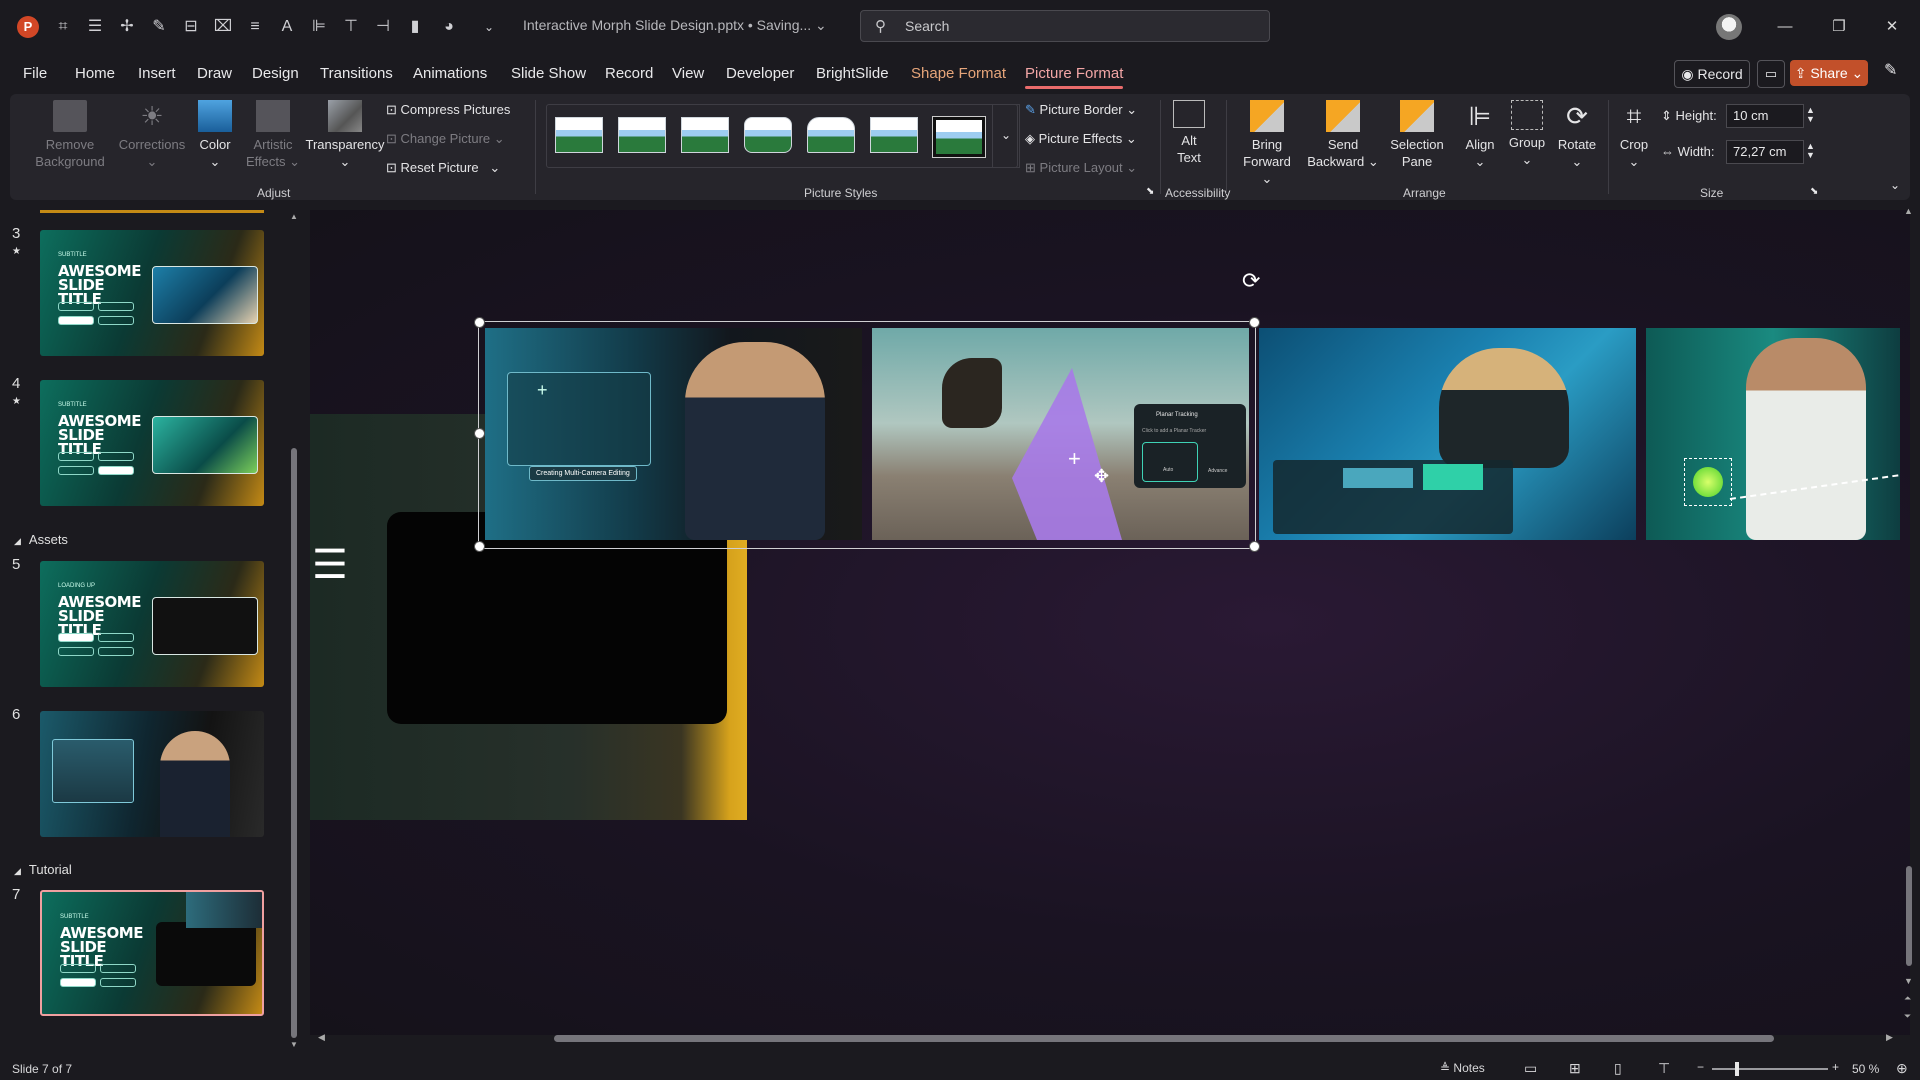 This screenshot has width=1920, height=1080. What do you see at coordinates (214, 73) in the screenshot?
I see `tab-draw: Draw` at bounding box center [214, 73].